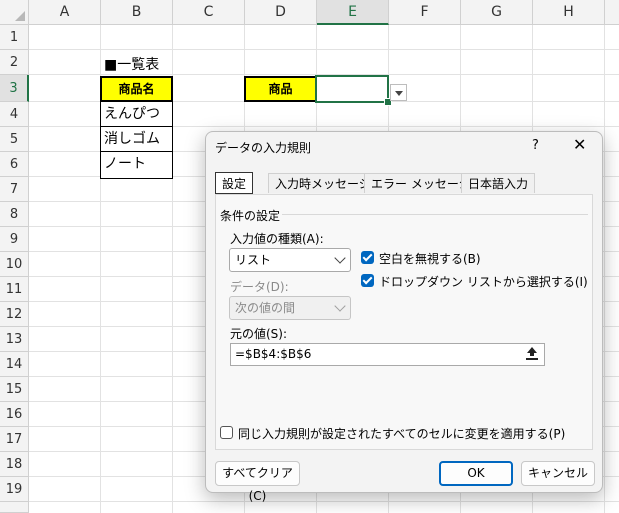 The width and height of the screenshot is (619, 513). What do you see at coordinates (14, 489) in the screenshot?
I see `row-header-19: 19` at bounding box center [14, 489].